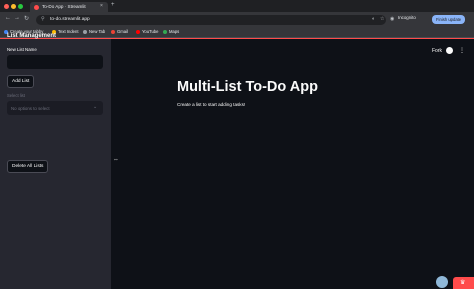 Image resolution: width=474 pixels, height=289 pixels. What do you see at coordinates (392, 18) in the screenshot?
I see `incognito-icon: ◉` at bounding box center [392, 18].